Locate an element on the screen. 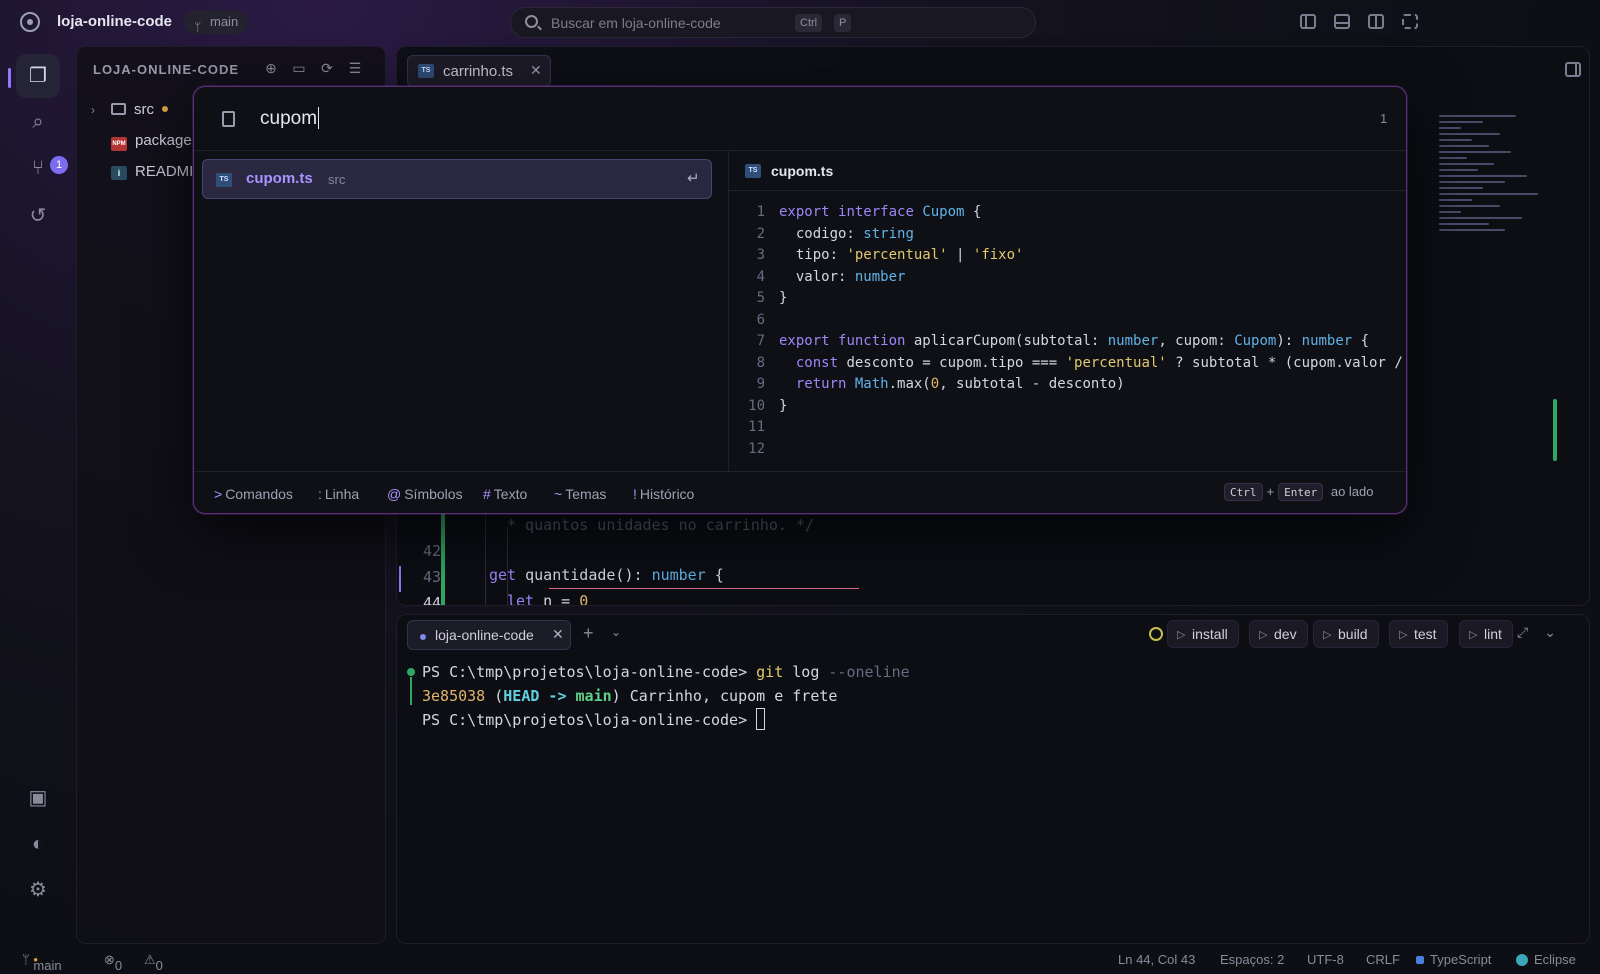 The width and height of the screenshot is (1600, 974). quick-open-result: TS cupom.ts src ↵ is located at coordinates (457, 179).